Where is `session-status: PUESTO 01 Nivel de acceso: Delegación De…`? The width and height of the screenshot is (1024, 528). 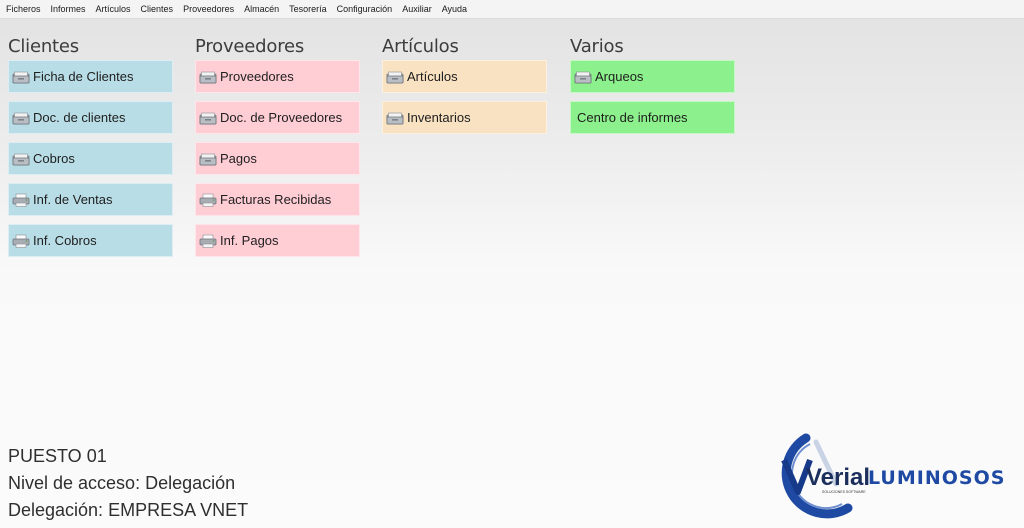 session-status: PUESTO 01 Nivel de acceso: Delegación De… is located at coordinates (128, 483).